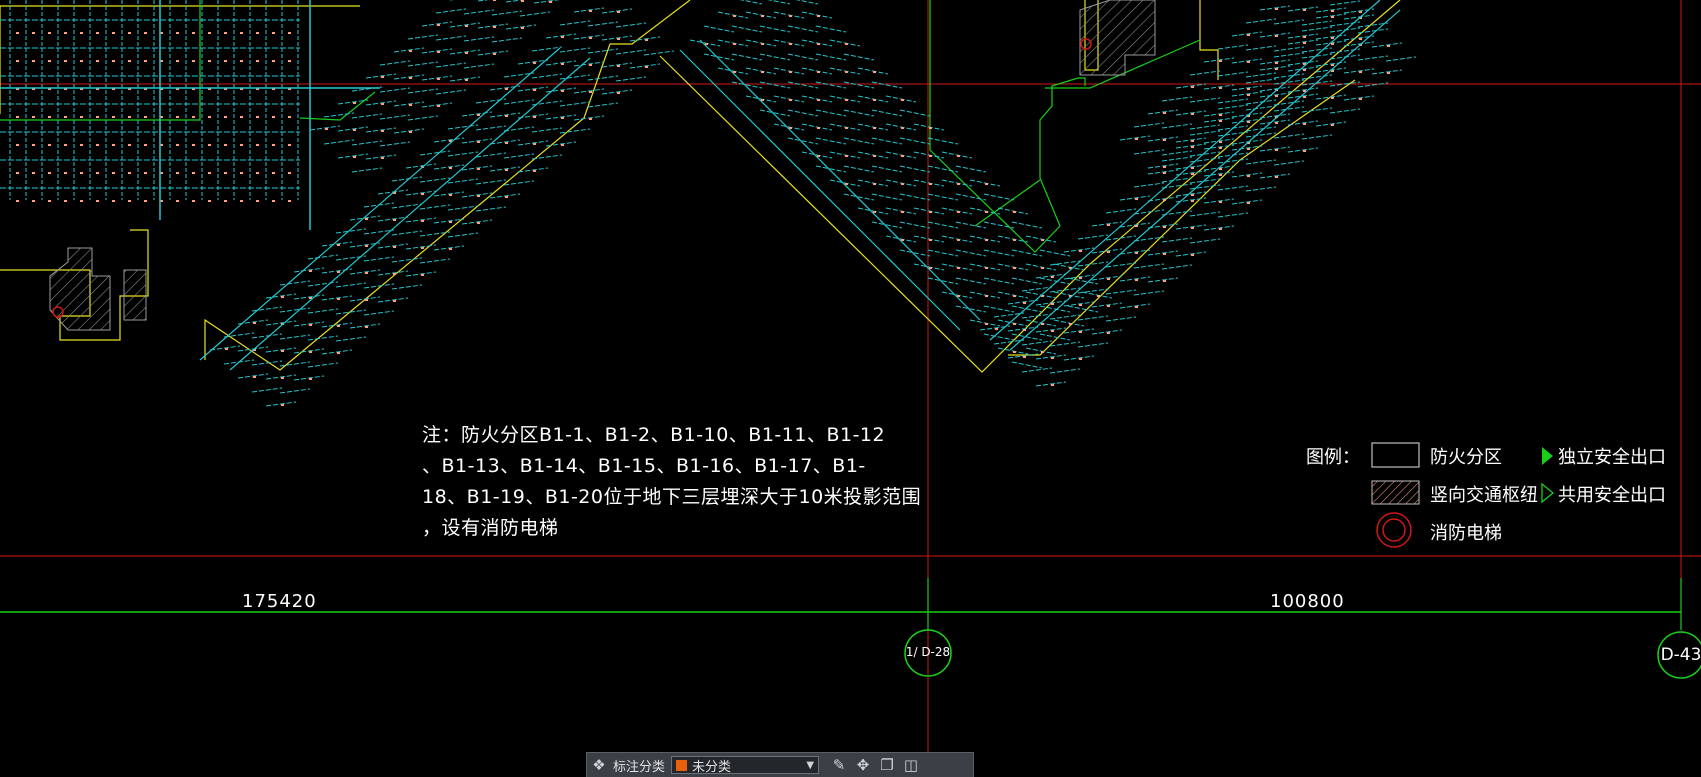 The width and height of the screenshot is (1701, 777). Describe the element at coordinates (1395, 455) in the screenshot. I see `legend-fire-zone-swatch` at that location.